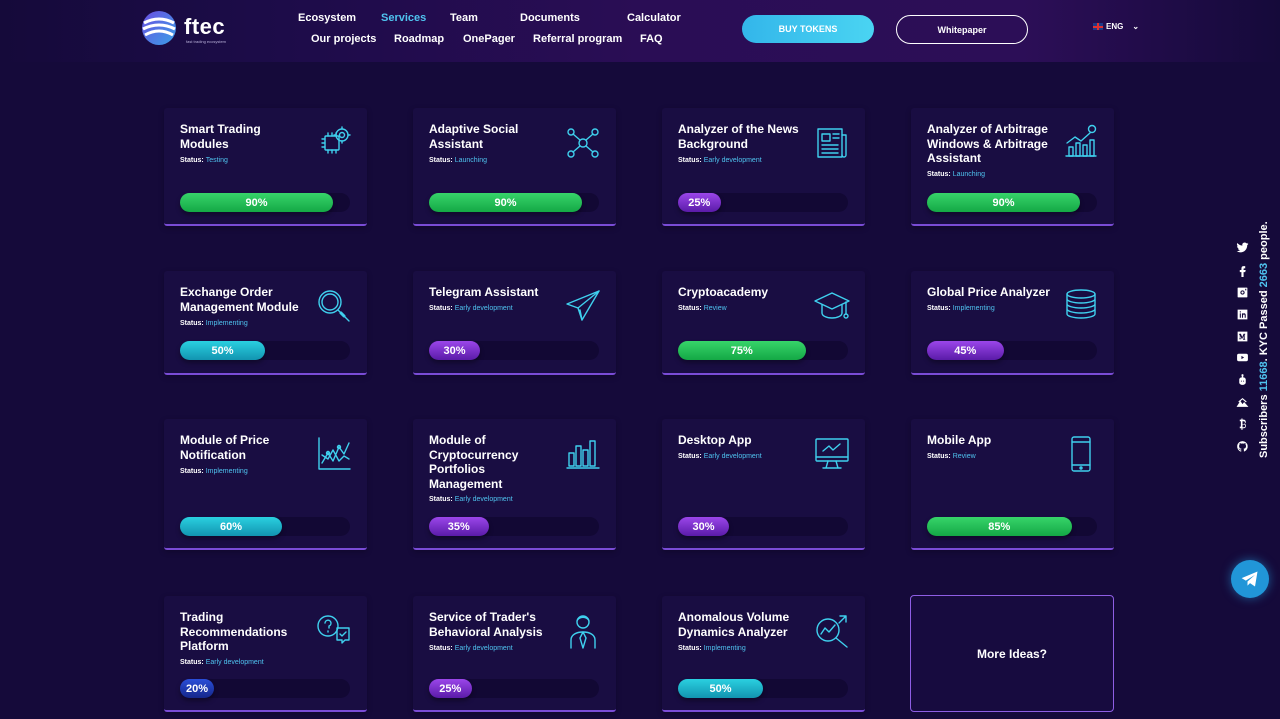 This screenshot has width=1280, height=719. What do you see at coordinates (403, 18) in the screenshot?
I see `nav-services: Services` at bounding box center [403, 18].